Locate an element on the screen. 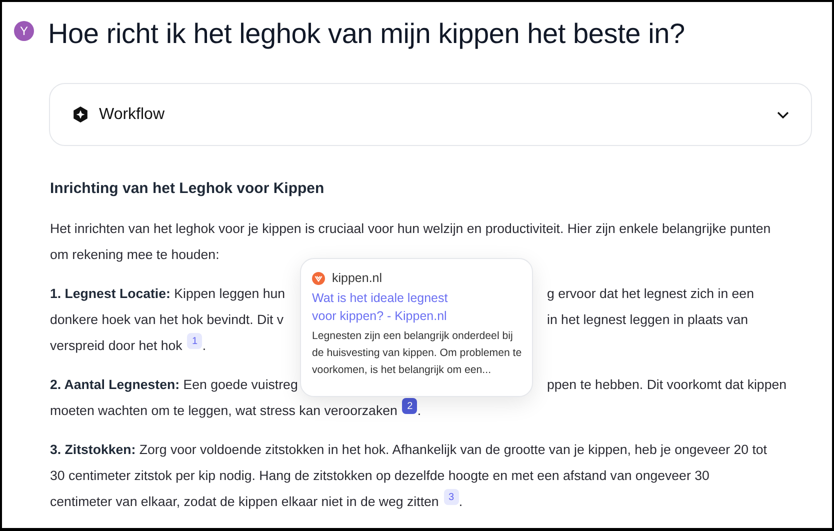  text-line: ppen te hebben. Dit voorkomt dat kippen is located at coordinates (666, 384).